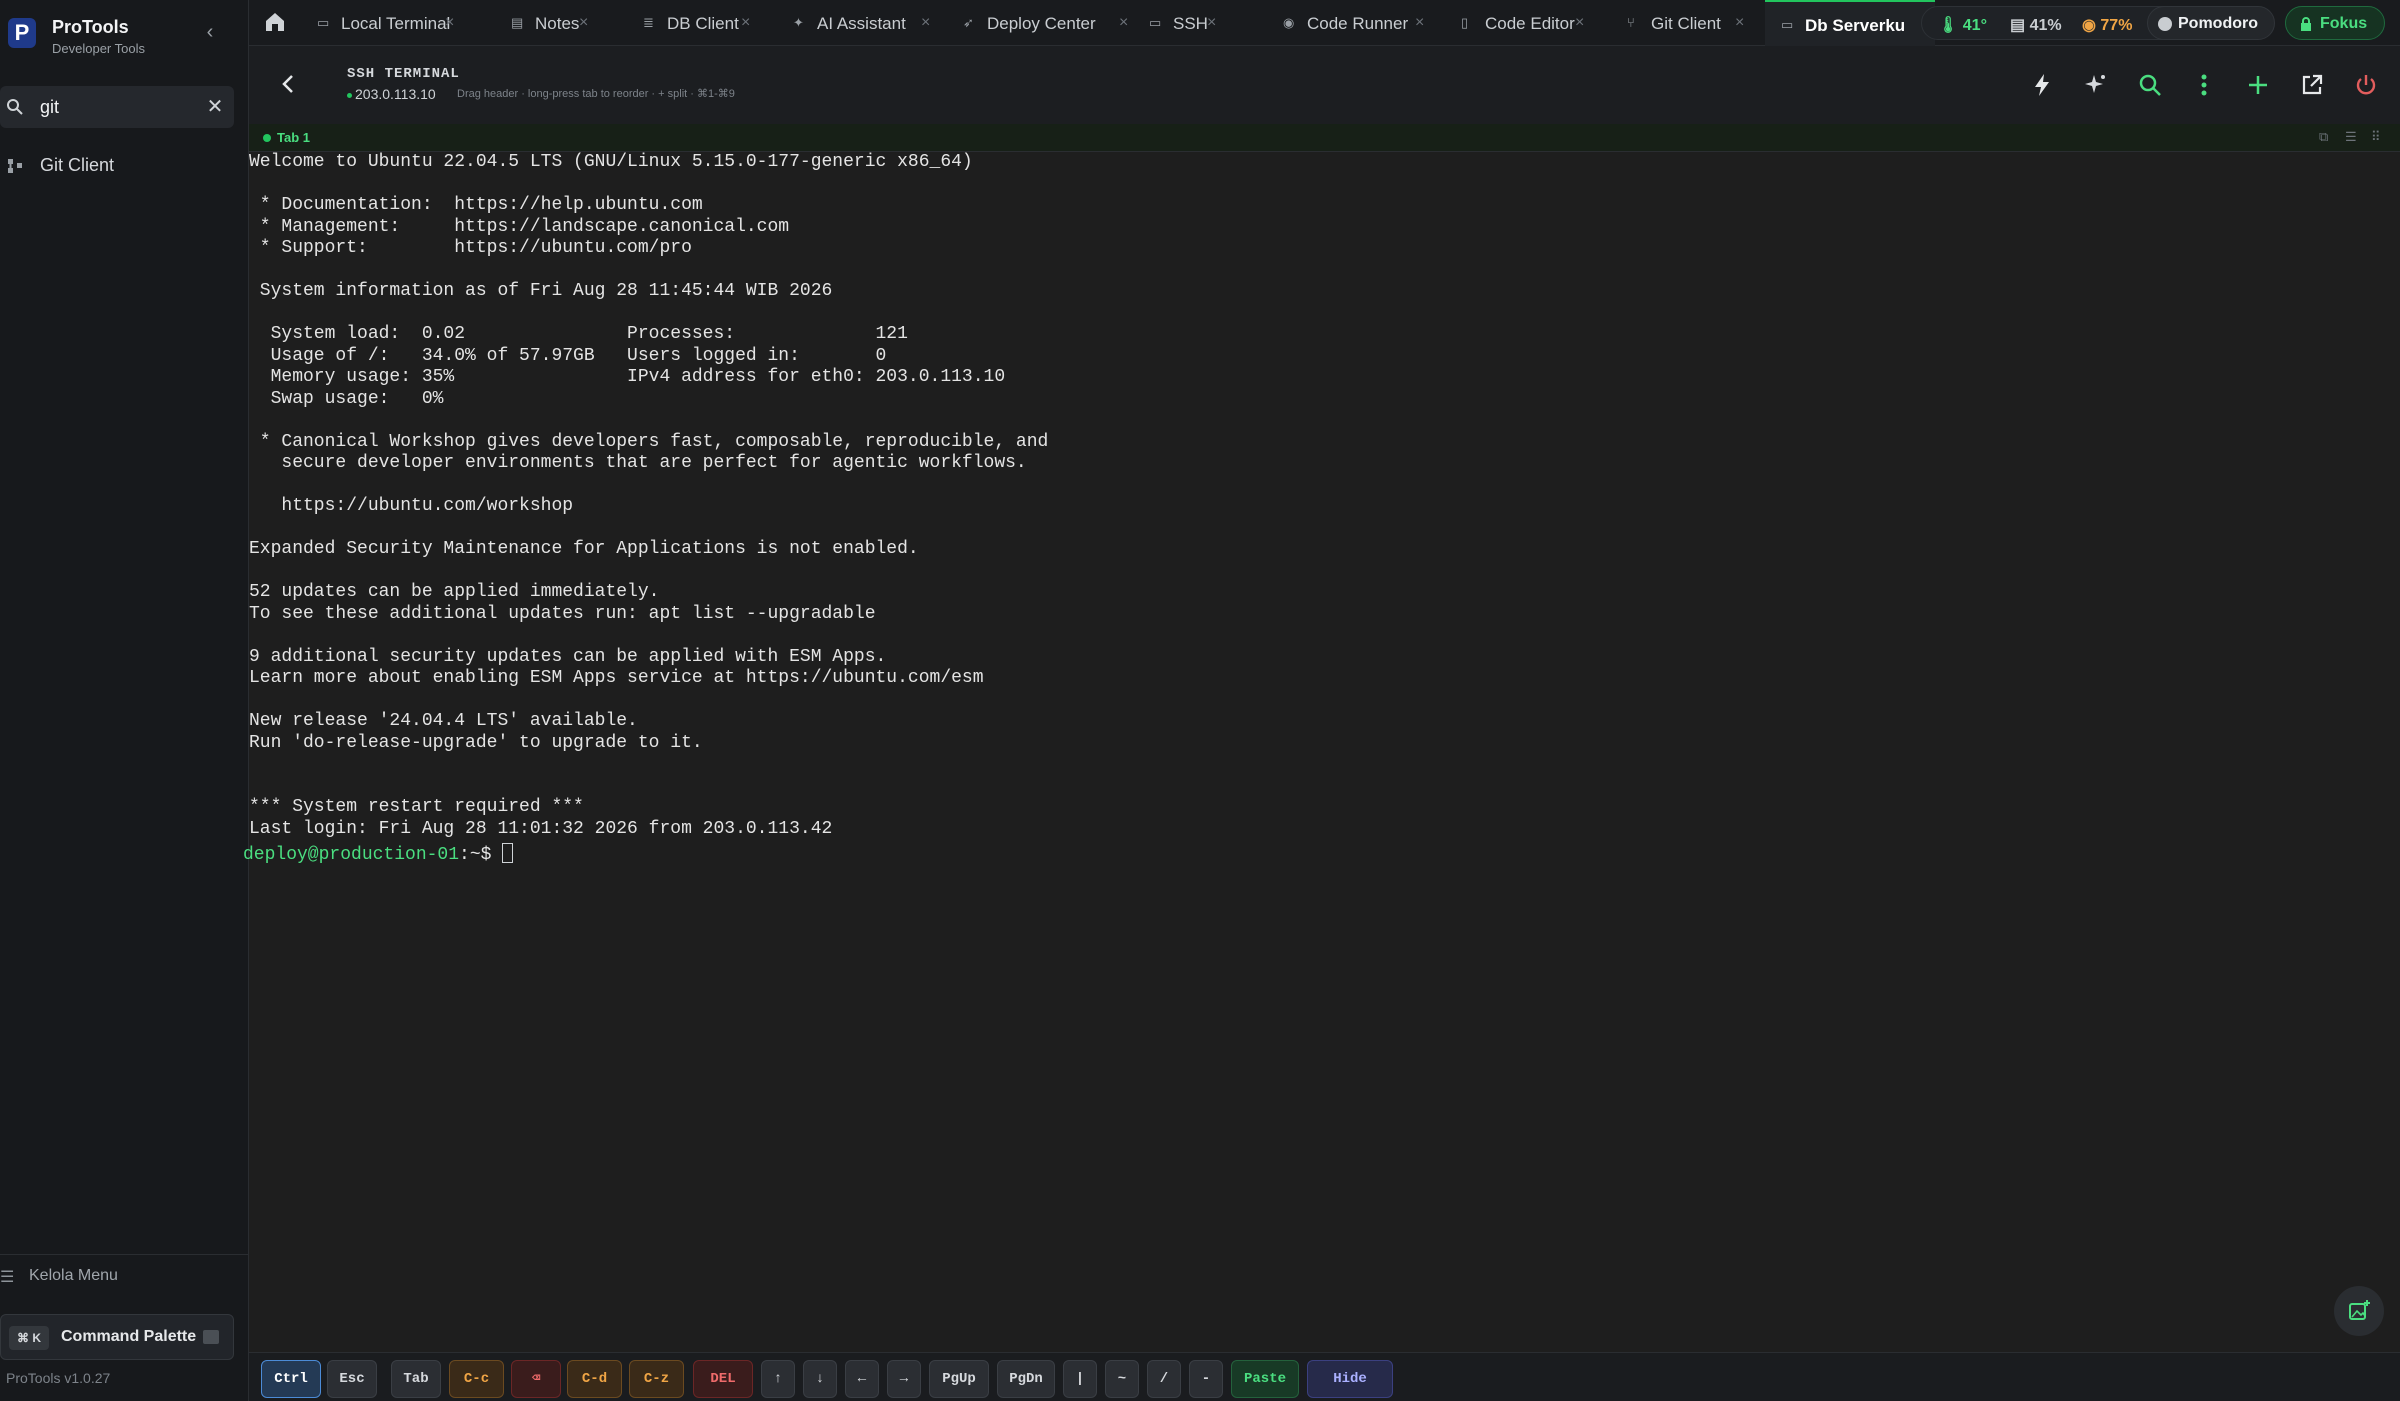 The height and width of the screenshot is (1401, 2400). I want to click on key-symbol-16: /, so click(1164, 1379).